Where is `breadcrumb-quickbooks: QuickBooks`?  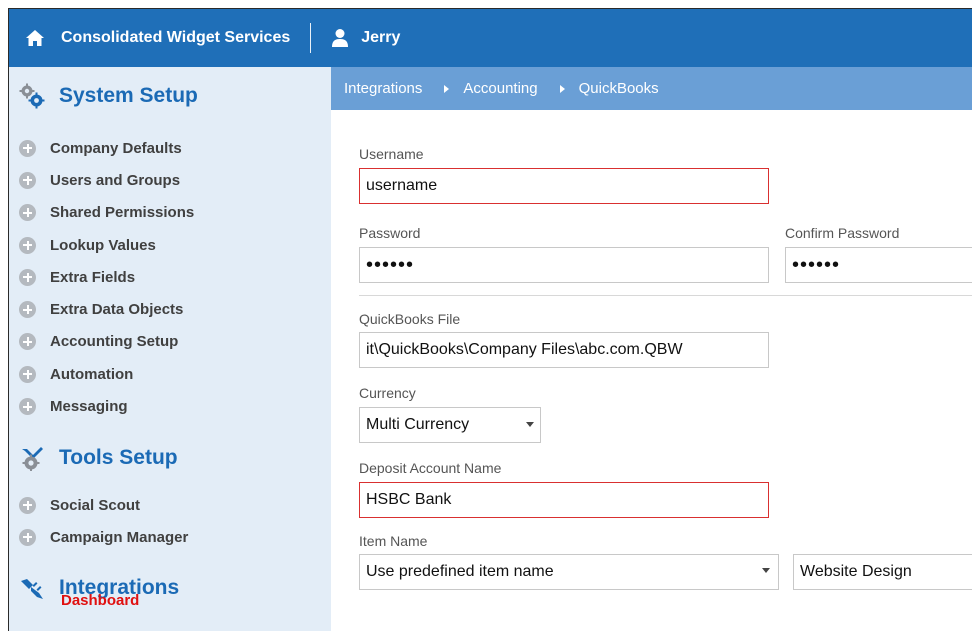 breadcrumb-quickbooks: QuickBooks is located at coordinates (619, 88).